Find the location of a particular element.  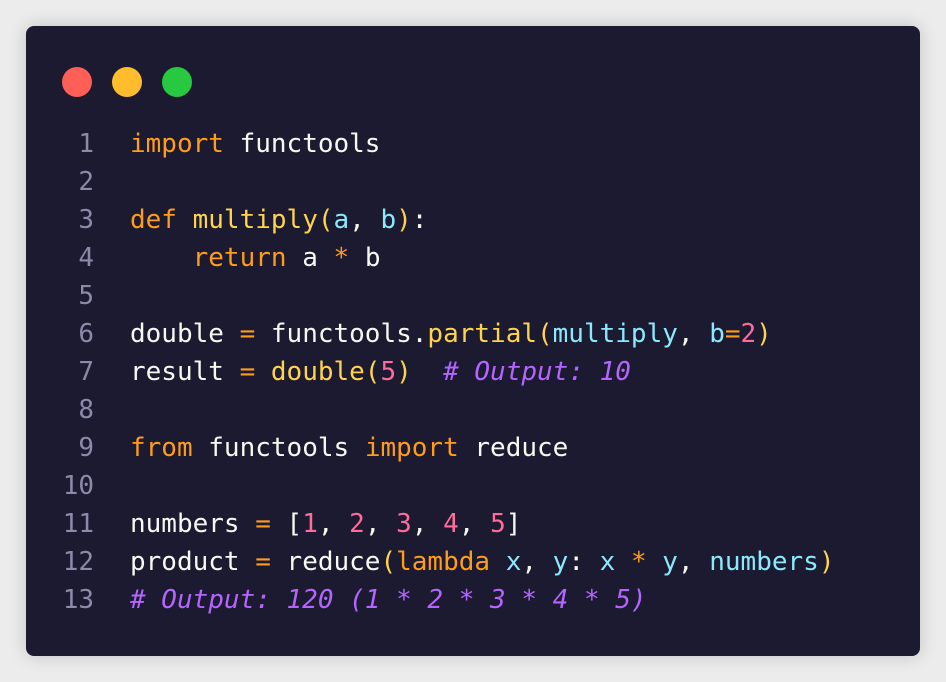

line-number: 10 is located at coordinates (78, 486).